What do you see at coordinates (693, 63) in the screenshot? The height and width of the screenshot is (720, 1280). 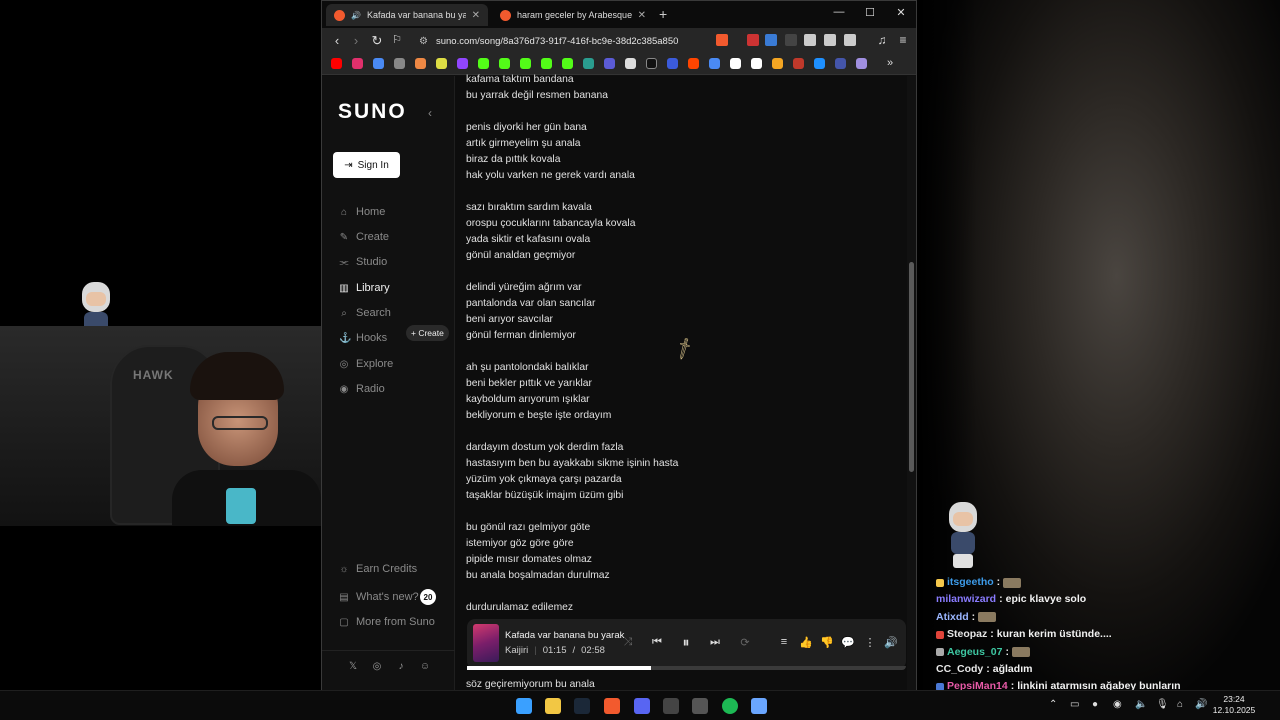 I see `reddit-bookmark-icon` at bounding box center [693, 63].